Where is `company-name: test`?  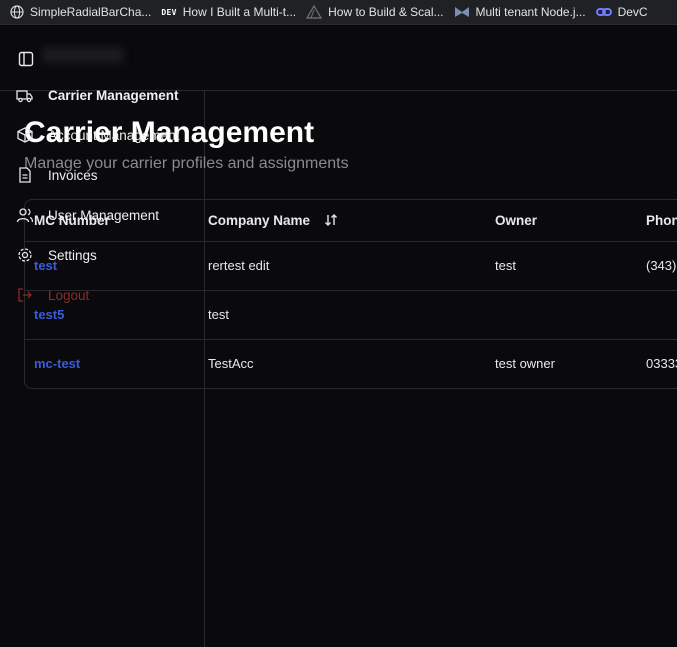 company-name: test is located at coordinates (218, 314).